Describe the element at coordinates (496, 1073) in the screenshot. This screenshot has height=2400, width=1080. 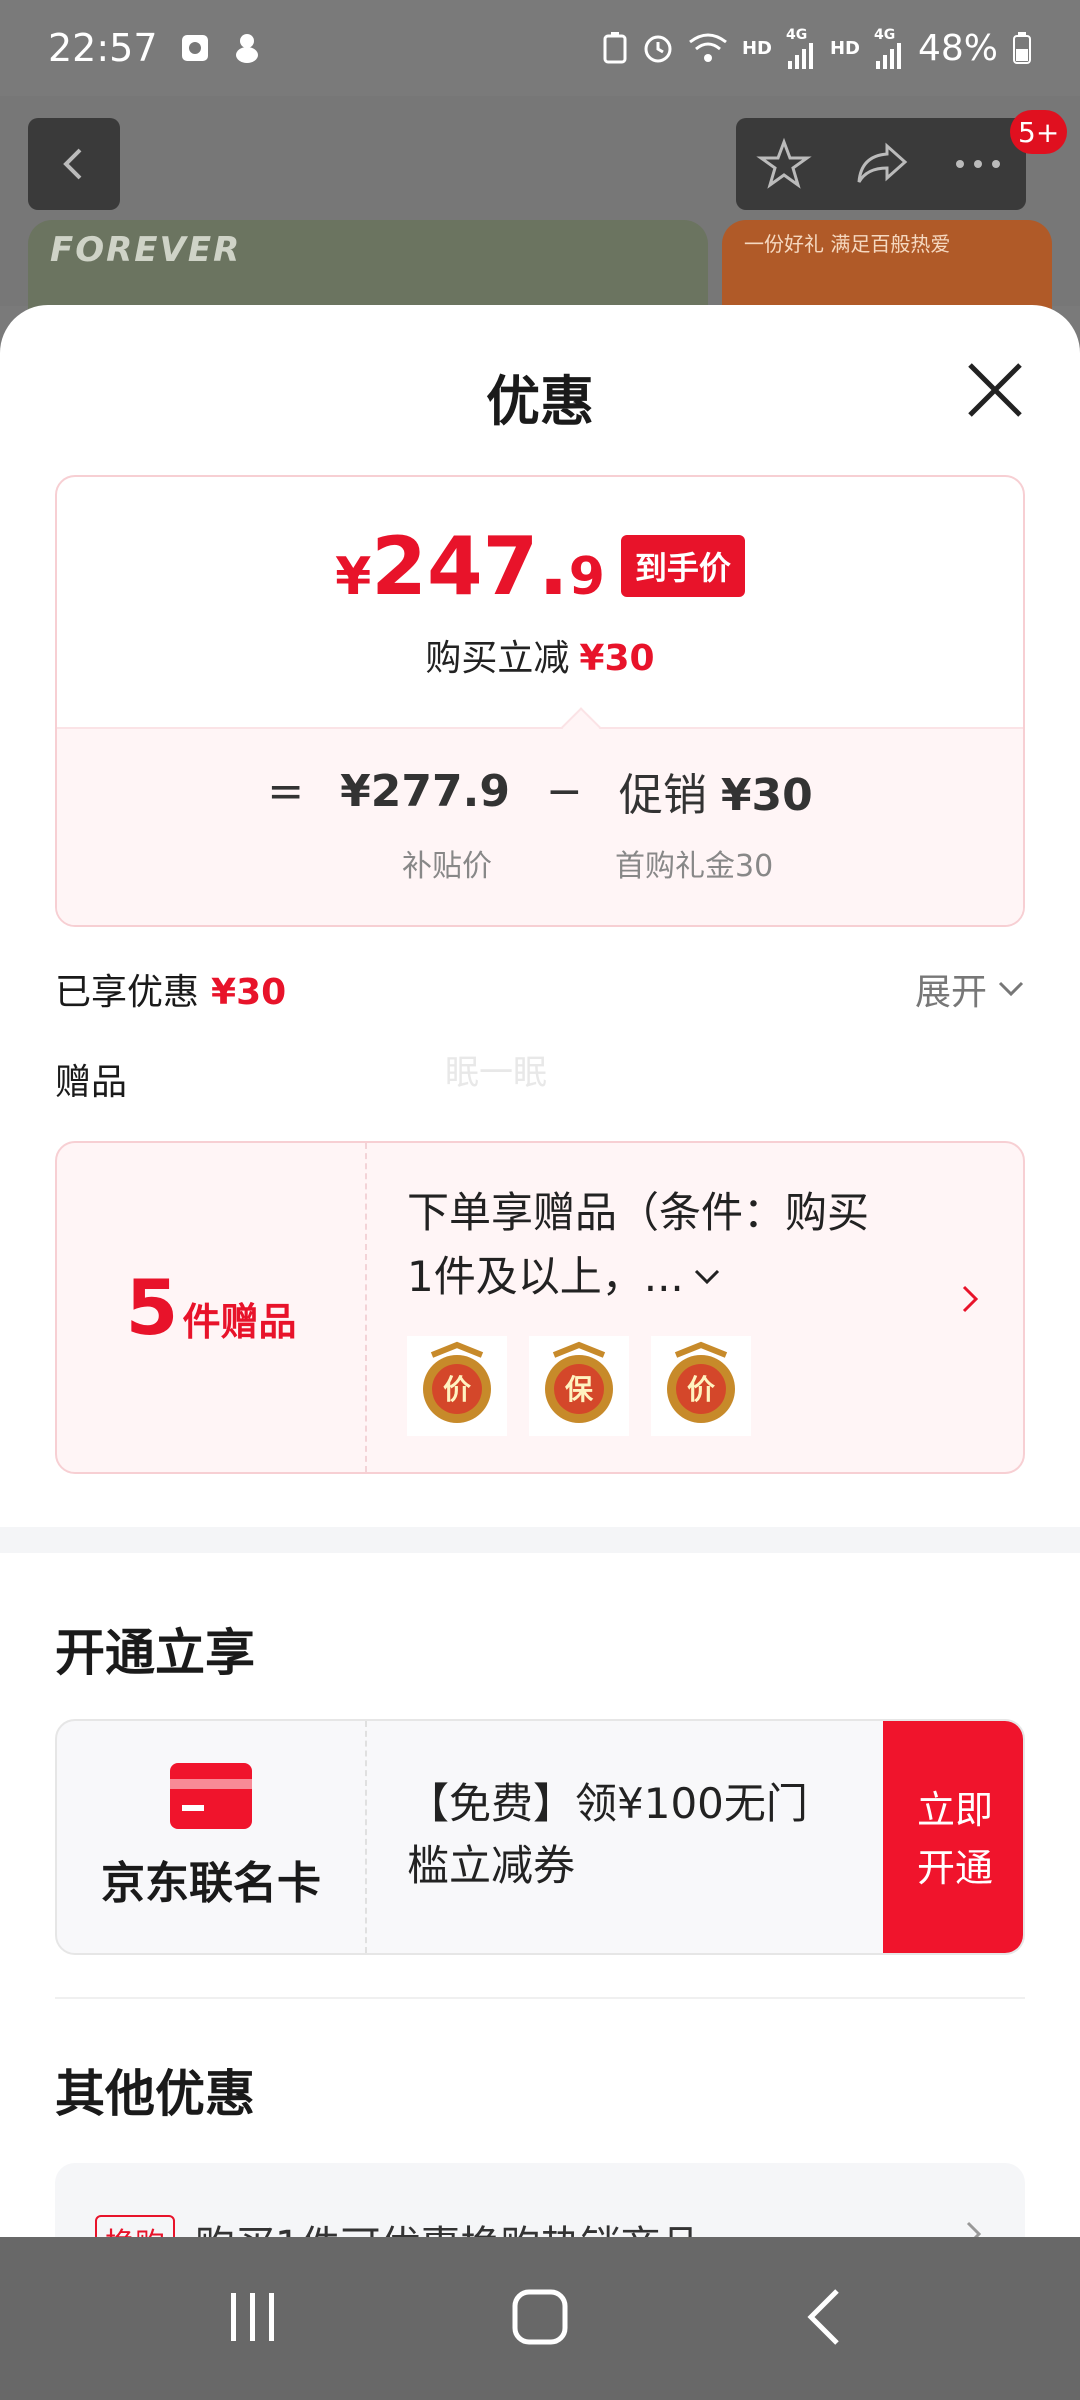
I see `watermark: 眠一眠` at that location.